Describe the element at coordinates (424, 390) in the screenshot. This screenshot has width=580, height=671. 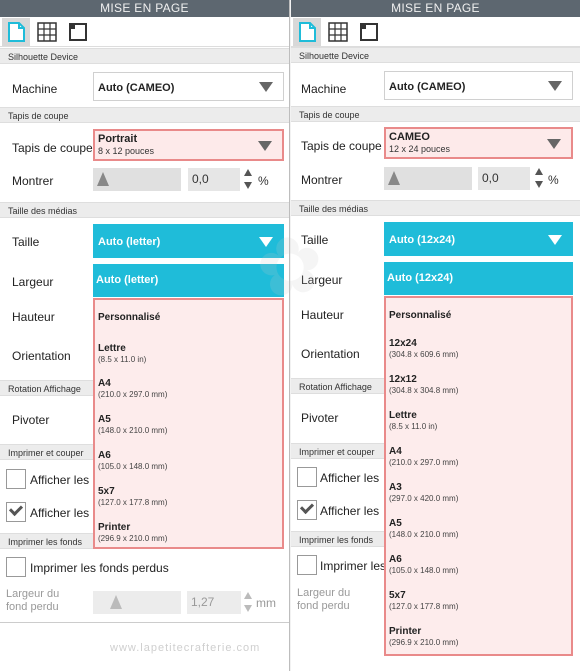
I see `option-size: (304.8 x 304.8 mm)` at that location.